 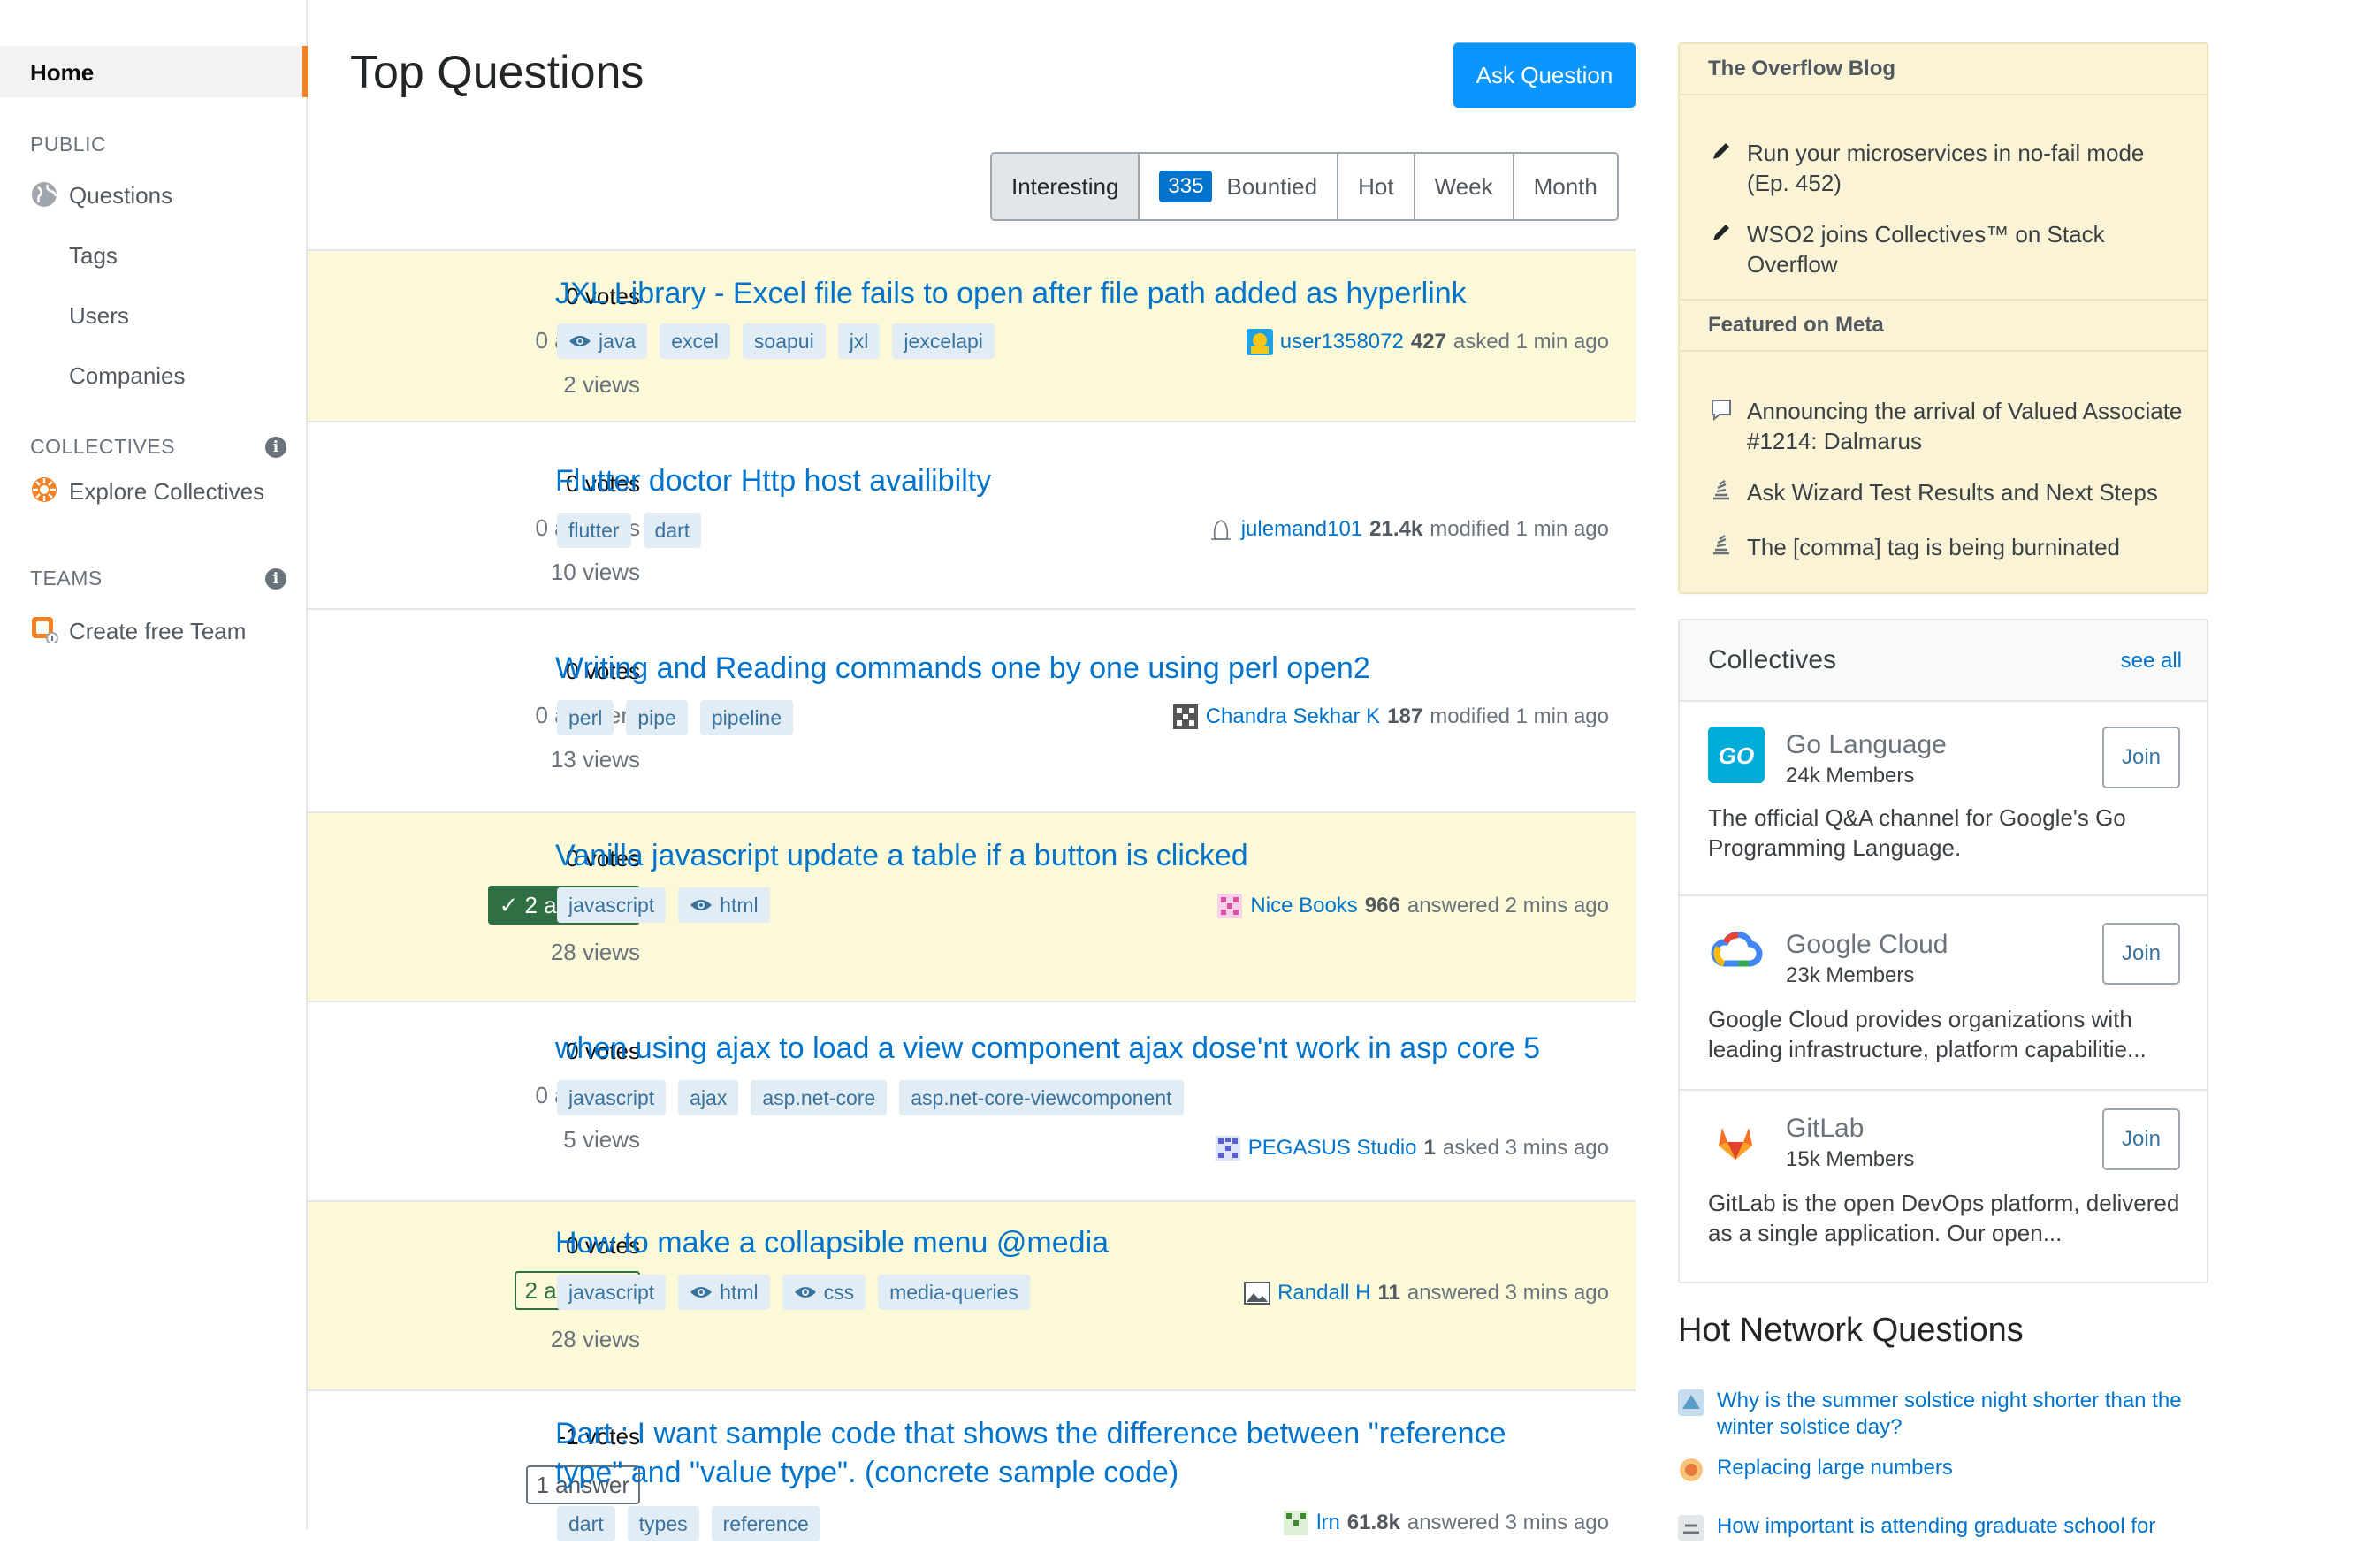 What do you see at coordinates (603, 341) in the screenshot?
I see `tag: java` at bounding box center [603, 341].